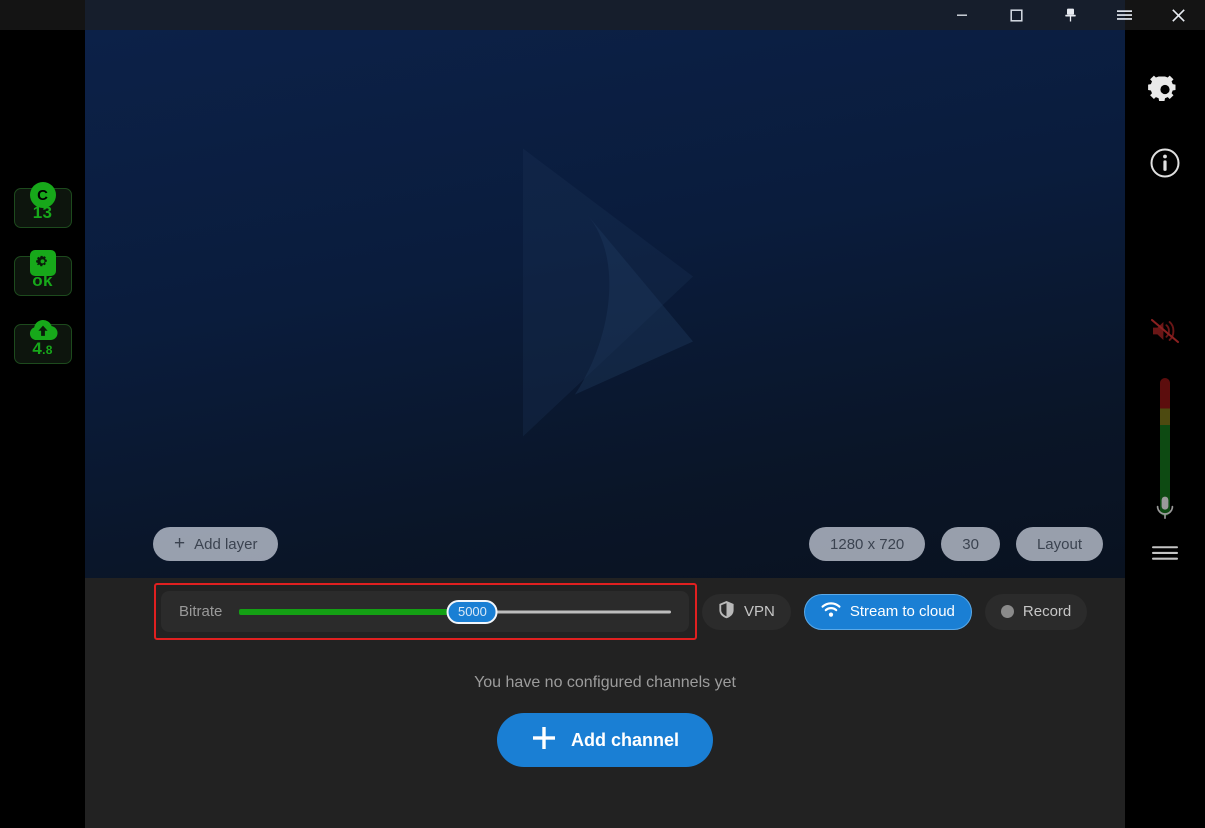 Image resolution: width=1205 pixels, height=828 pixels. I want to click on info-button, so click(1165, 165).